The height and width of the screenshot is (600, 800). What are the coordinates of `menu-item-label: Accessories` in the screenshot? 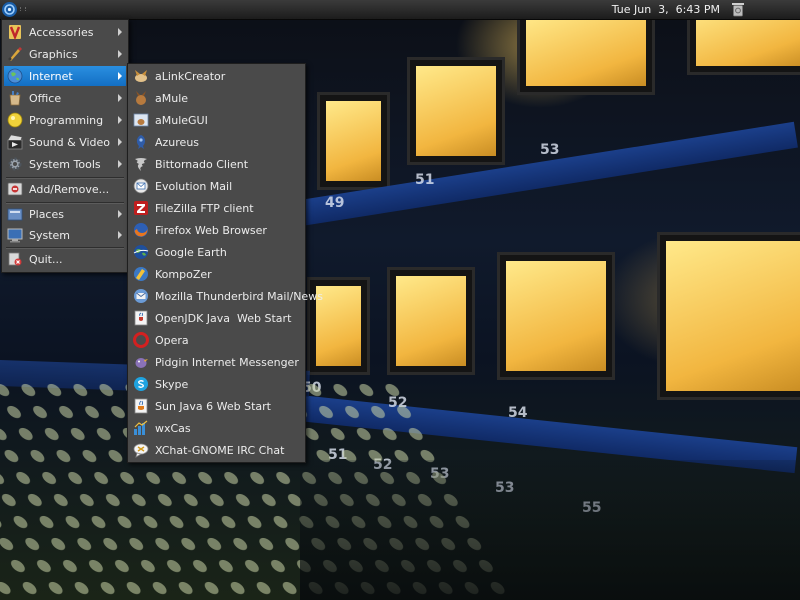 It's located at (61, 32).